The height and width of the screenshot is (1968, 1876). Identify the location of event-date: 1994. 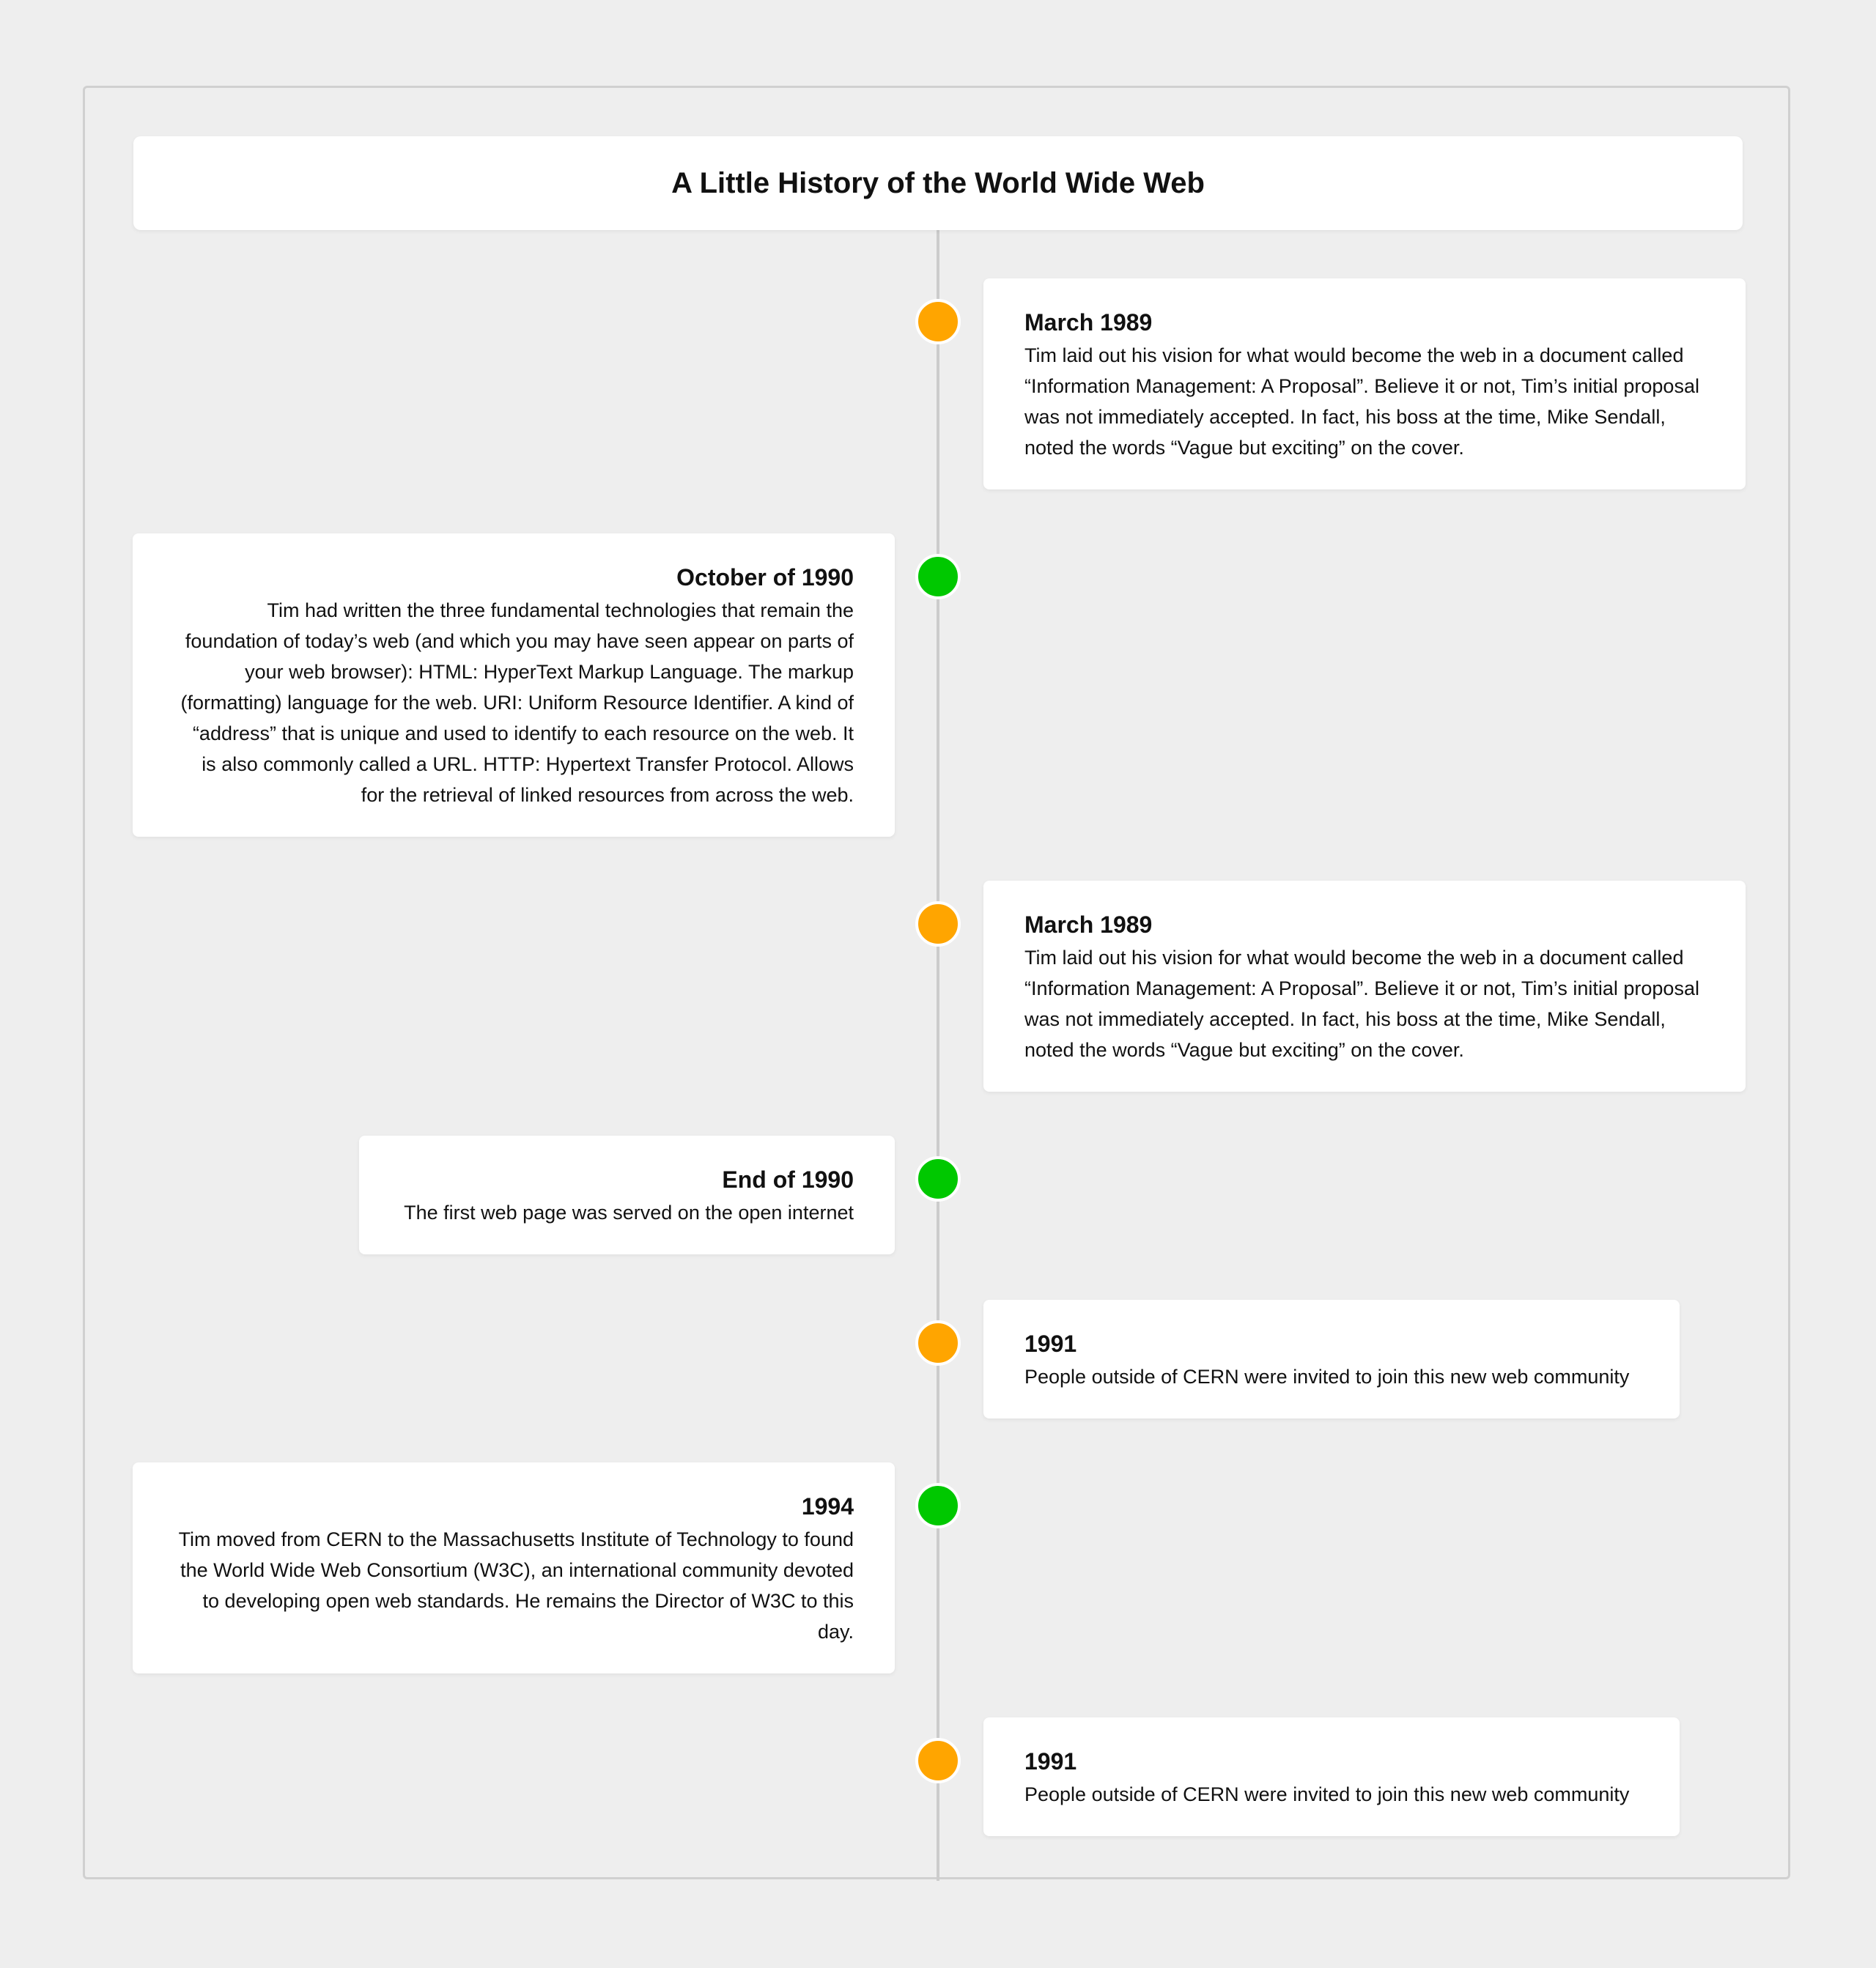
(827, 1506).